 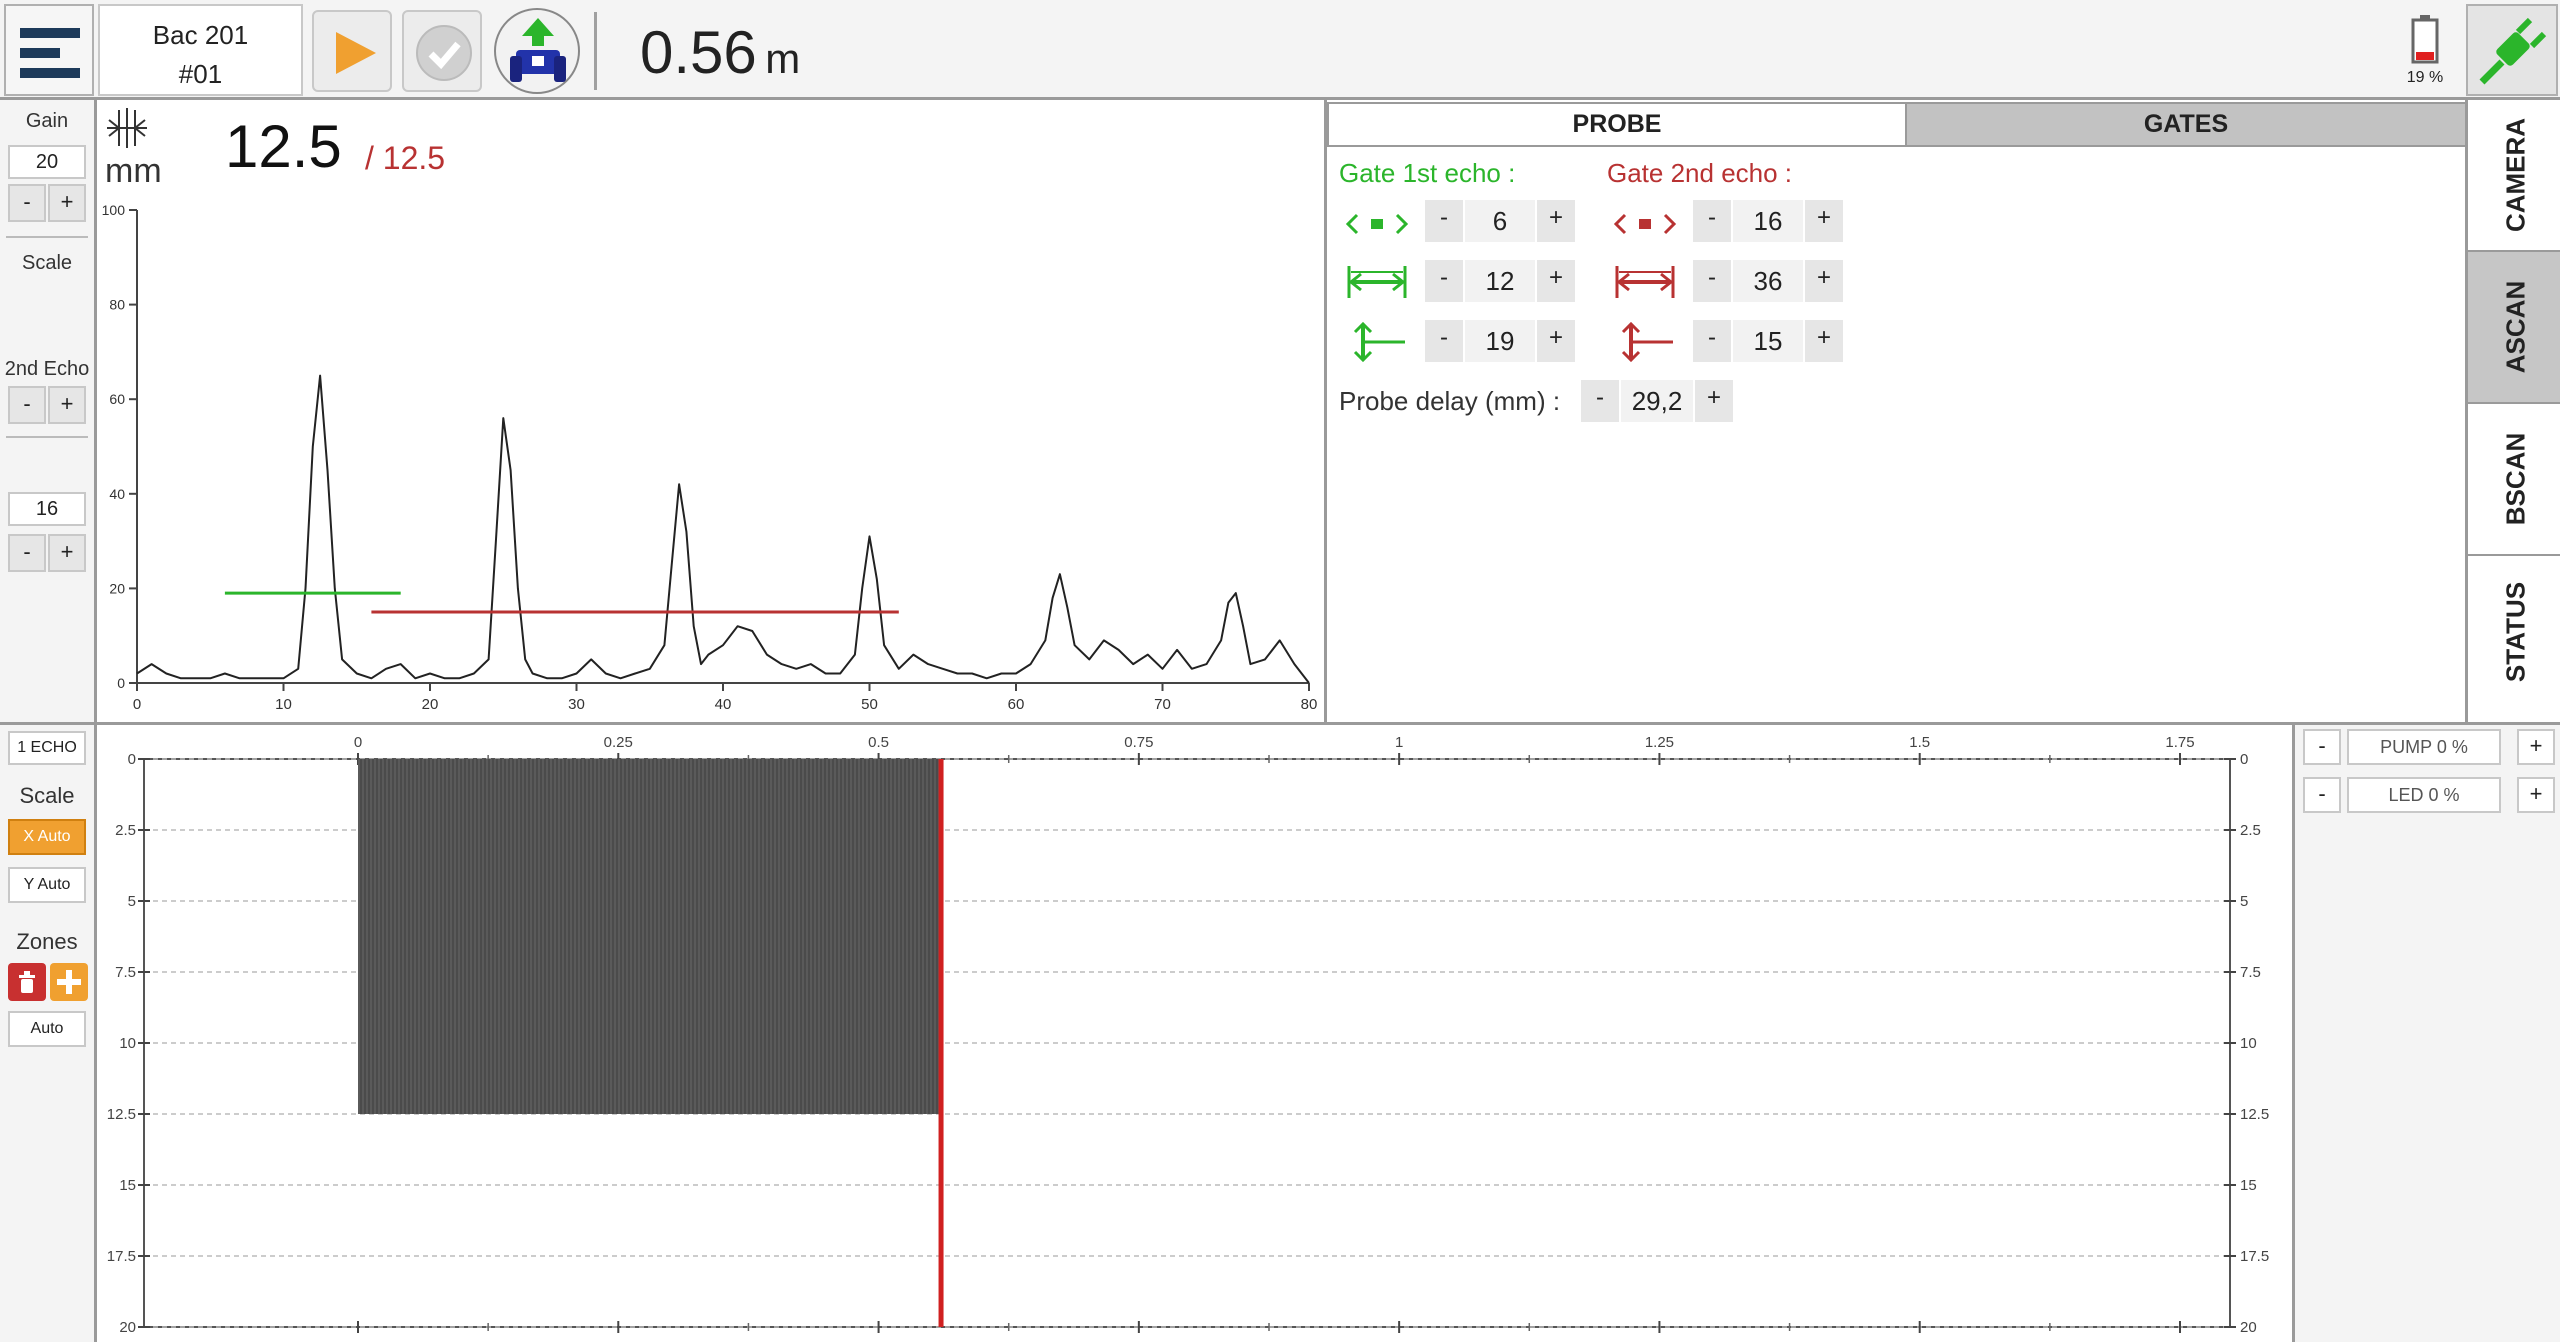 I want to click on gate2-level-minus-button: -, so click(x=1712, y=341).